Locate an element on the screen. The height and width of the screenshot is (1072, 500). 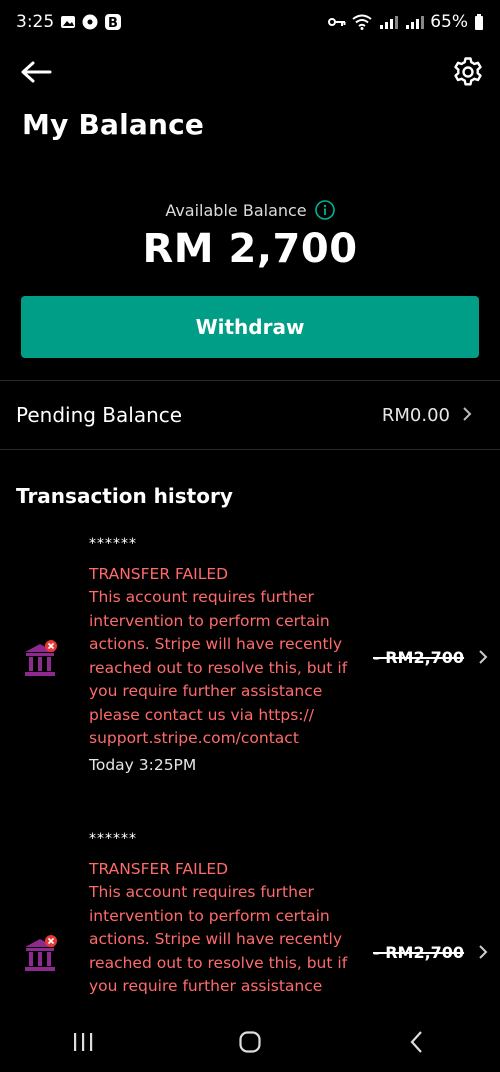
vpn-key-icon is located at coordinates (337, 22).